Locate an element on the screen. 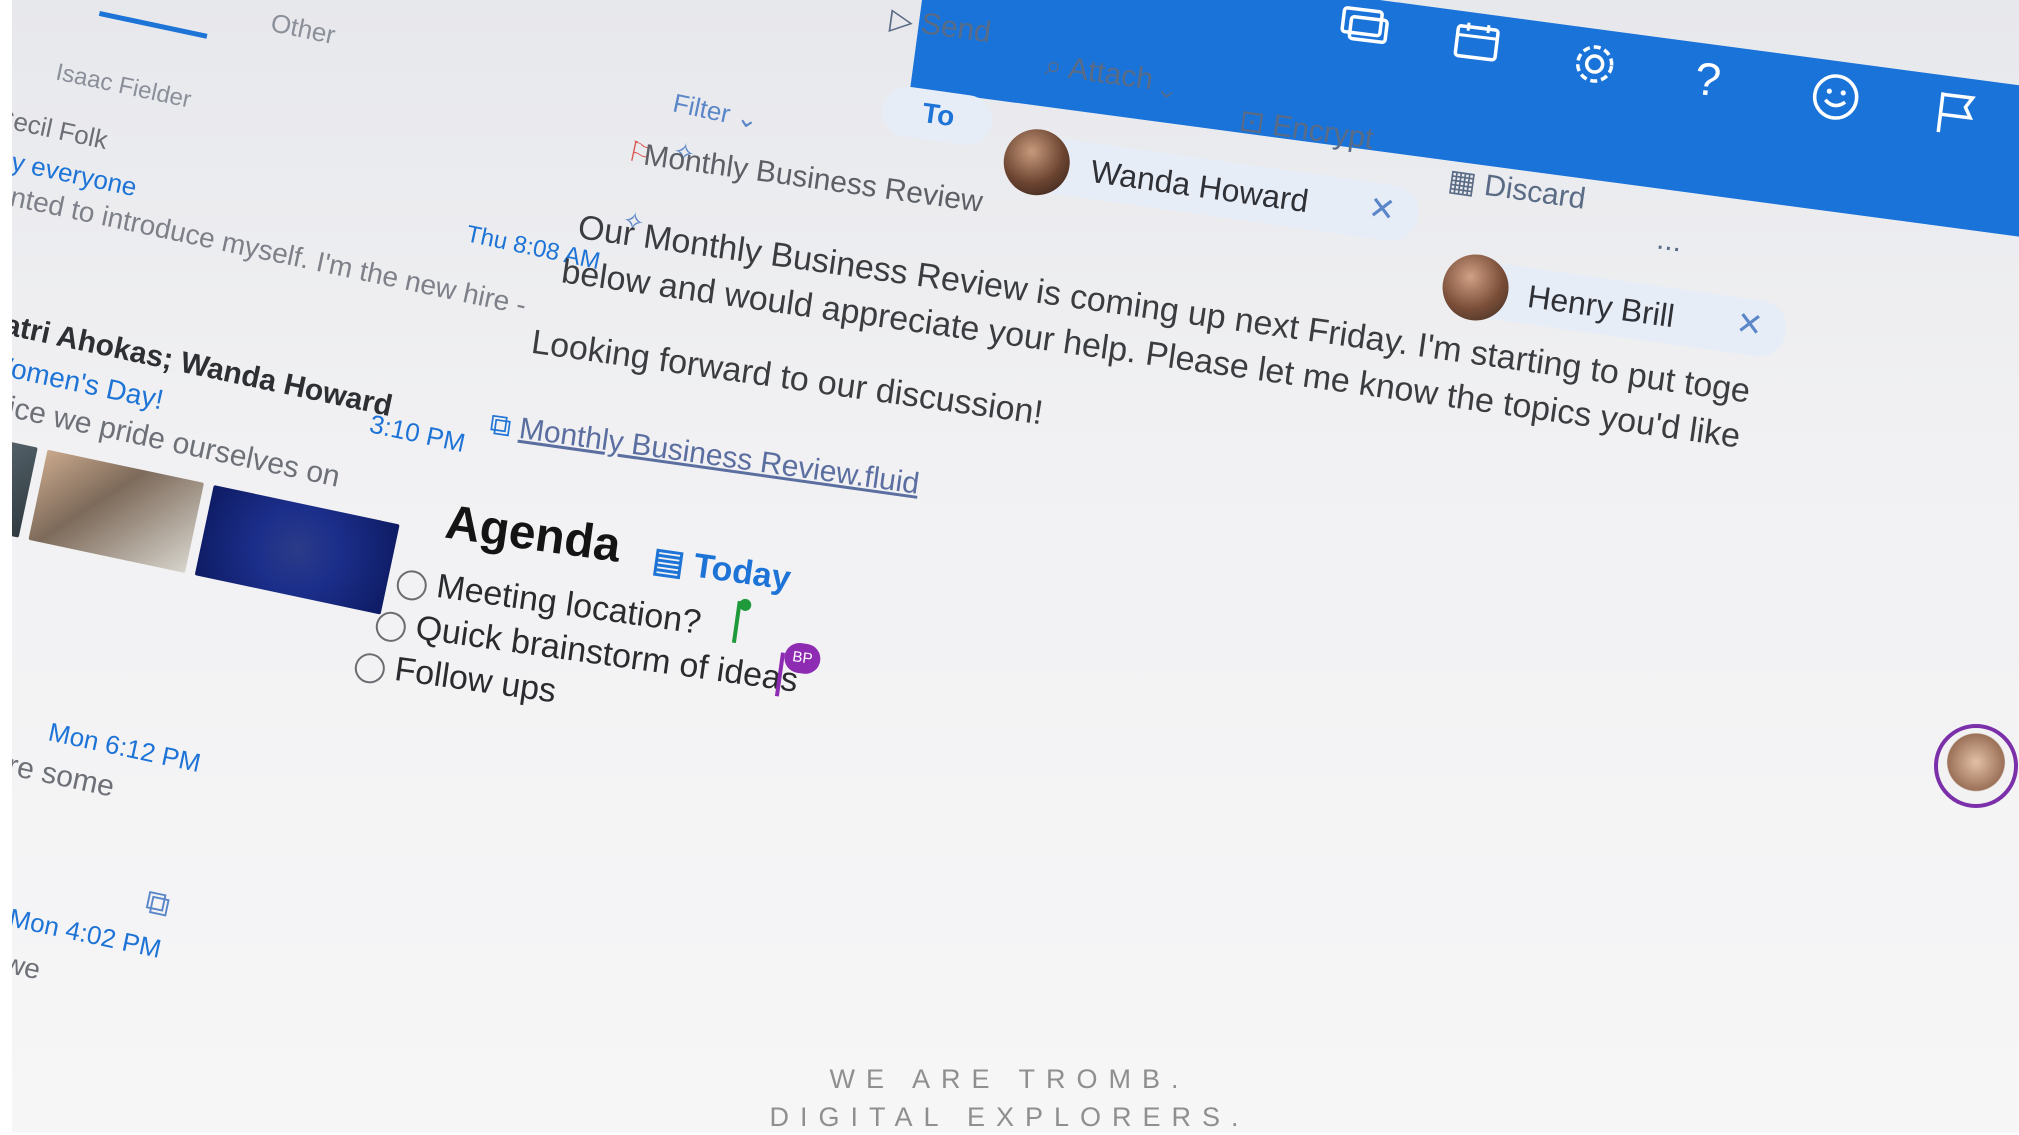 The image size is (2019, 1135). recipient-name: Henry Brill is located at coordinates (1601, 306).